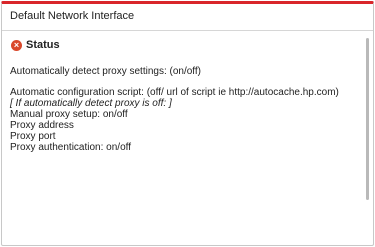 The width and height of the screenshot is (375, 247). What do you see at coordinates (42, 125) in the screenshot?
I see `proxy-address-text: Proxy address` at bounding box center [42, 125].